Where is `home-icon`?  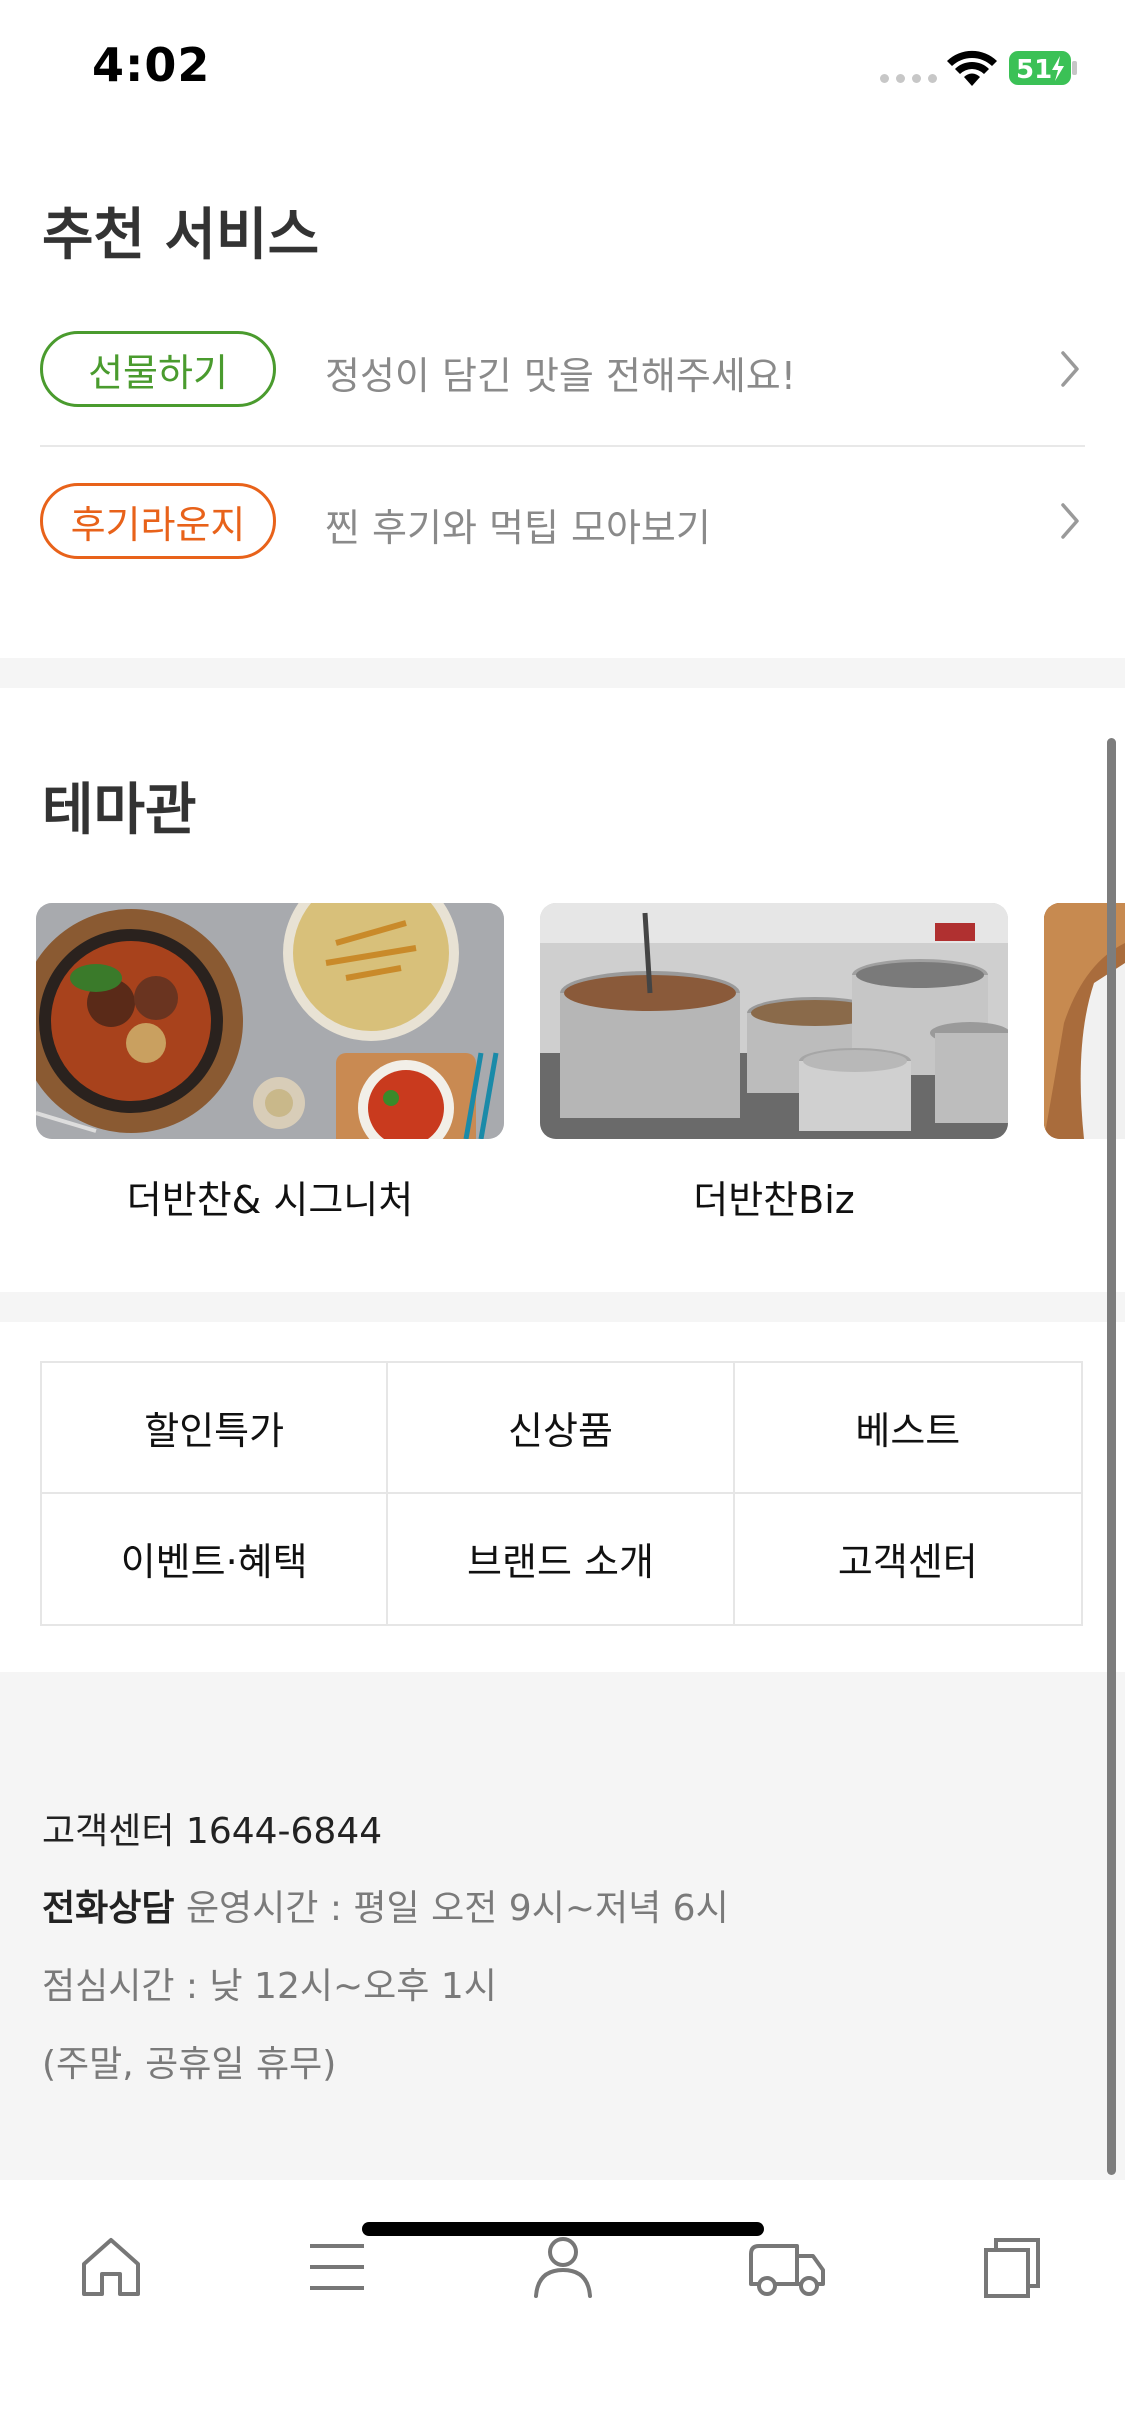 home-icon is located at coordinates (111, 2267).